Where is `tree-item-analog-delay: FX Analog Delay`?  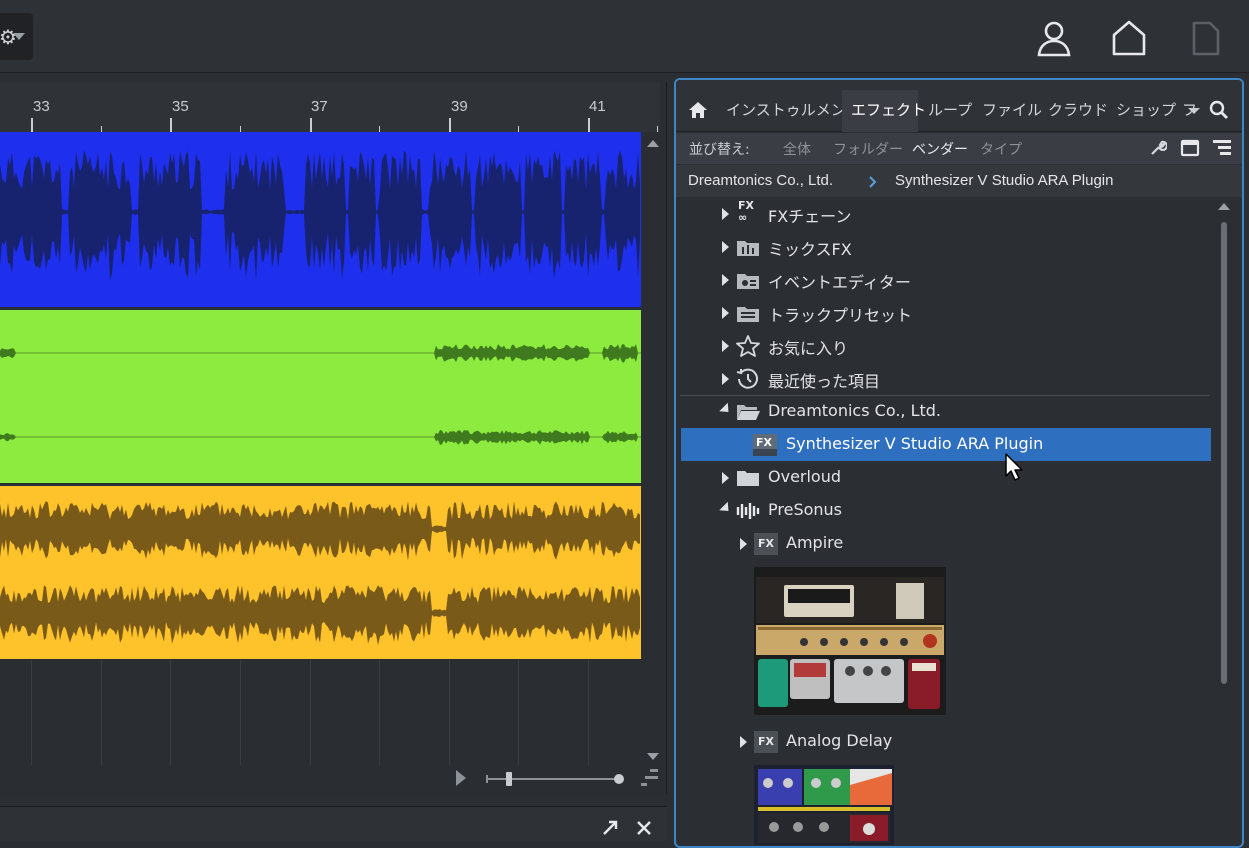 tree-item-analog-delay: FX Analog Delay is located at coordinates (944, 741).